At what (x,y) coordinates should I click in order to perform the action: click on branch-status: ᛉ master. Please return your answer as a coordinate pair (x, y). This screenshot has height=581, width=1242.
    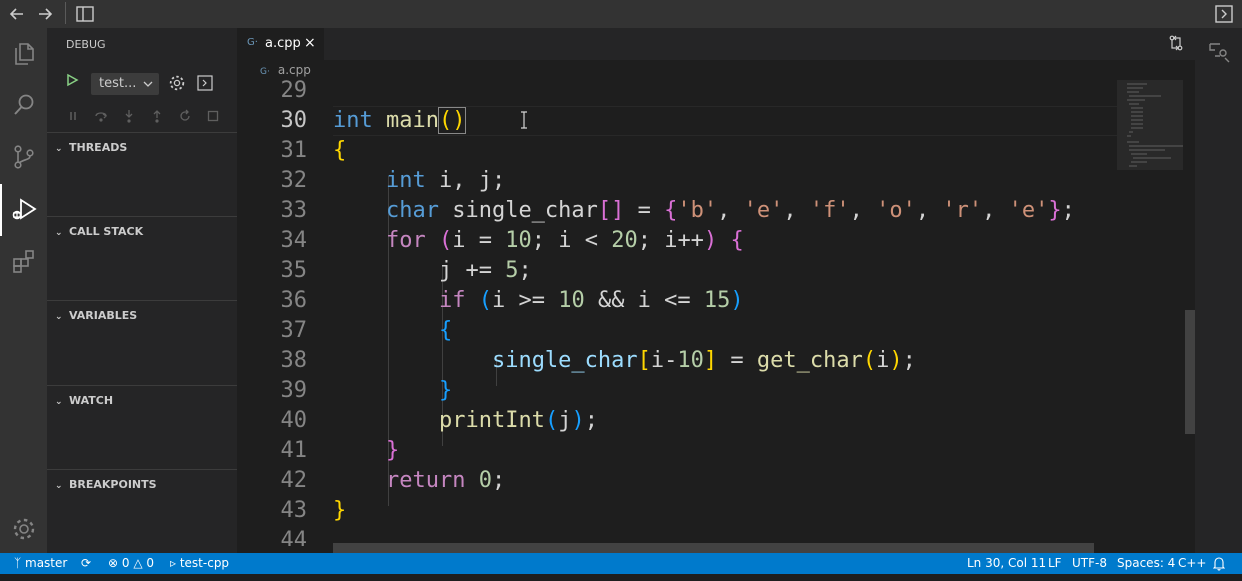
    Looking at the image, I should click on (40, 563).